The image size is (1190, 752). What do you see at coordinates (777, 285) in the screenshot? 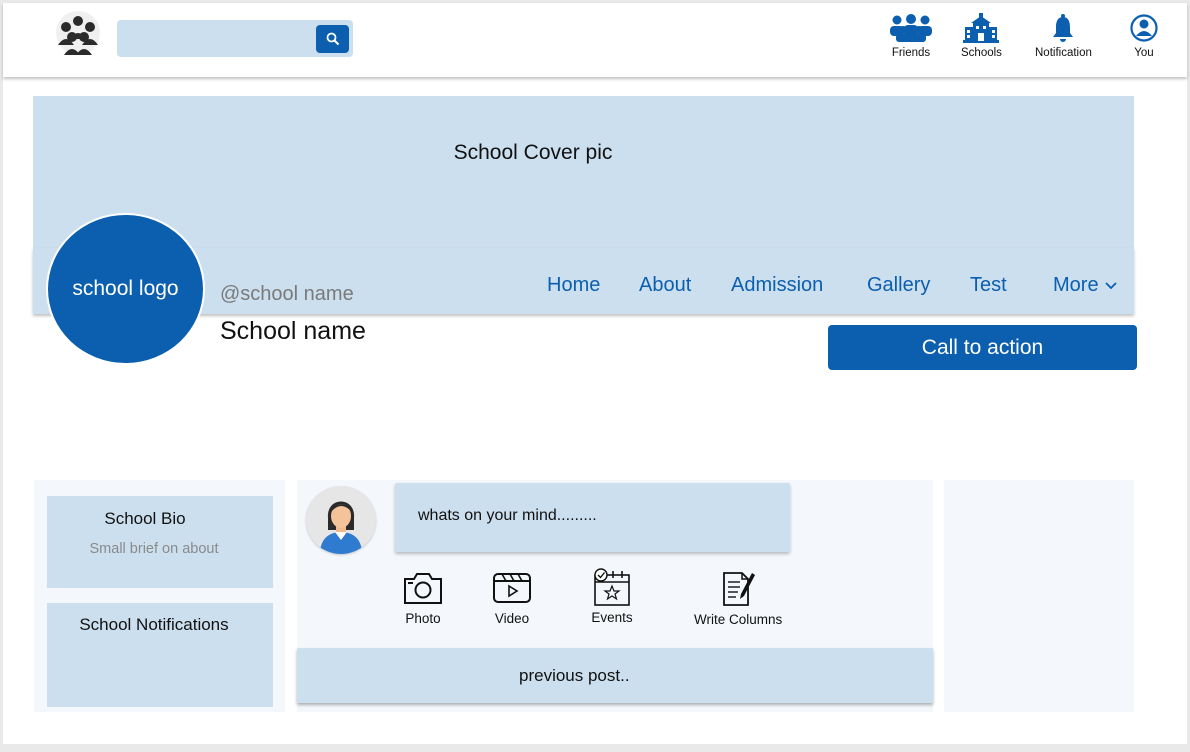
I see `tab-admission: Admission` at bounding box center [777, 285].